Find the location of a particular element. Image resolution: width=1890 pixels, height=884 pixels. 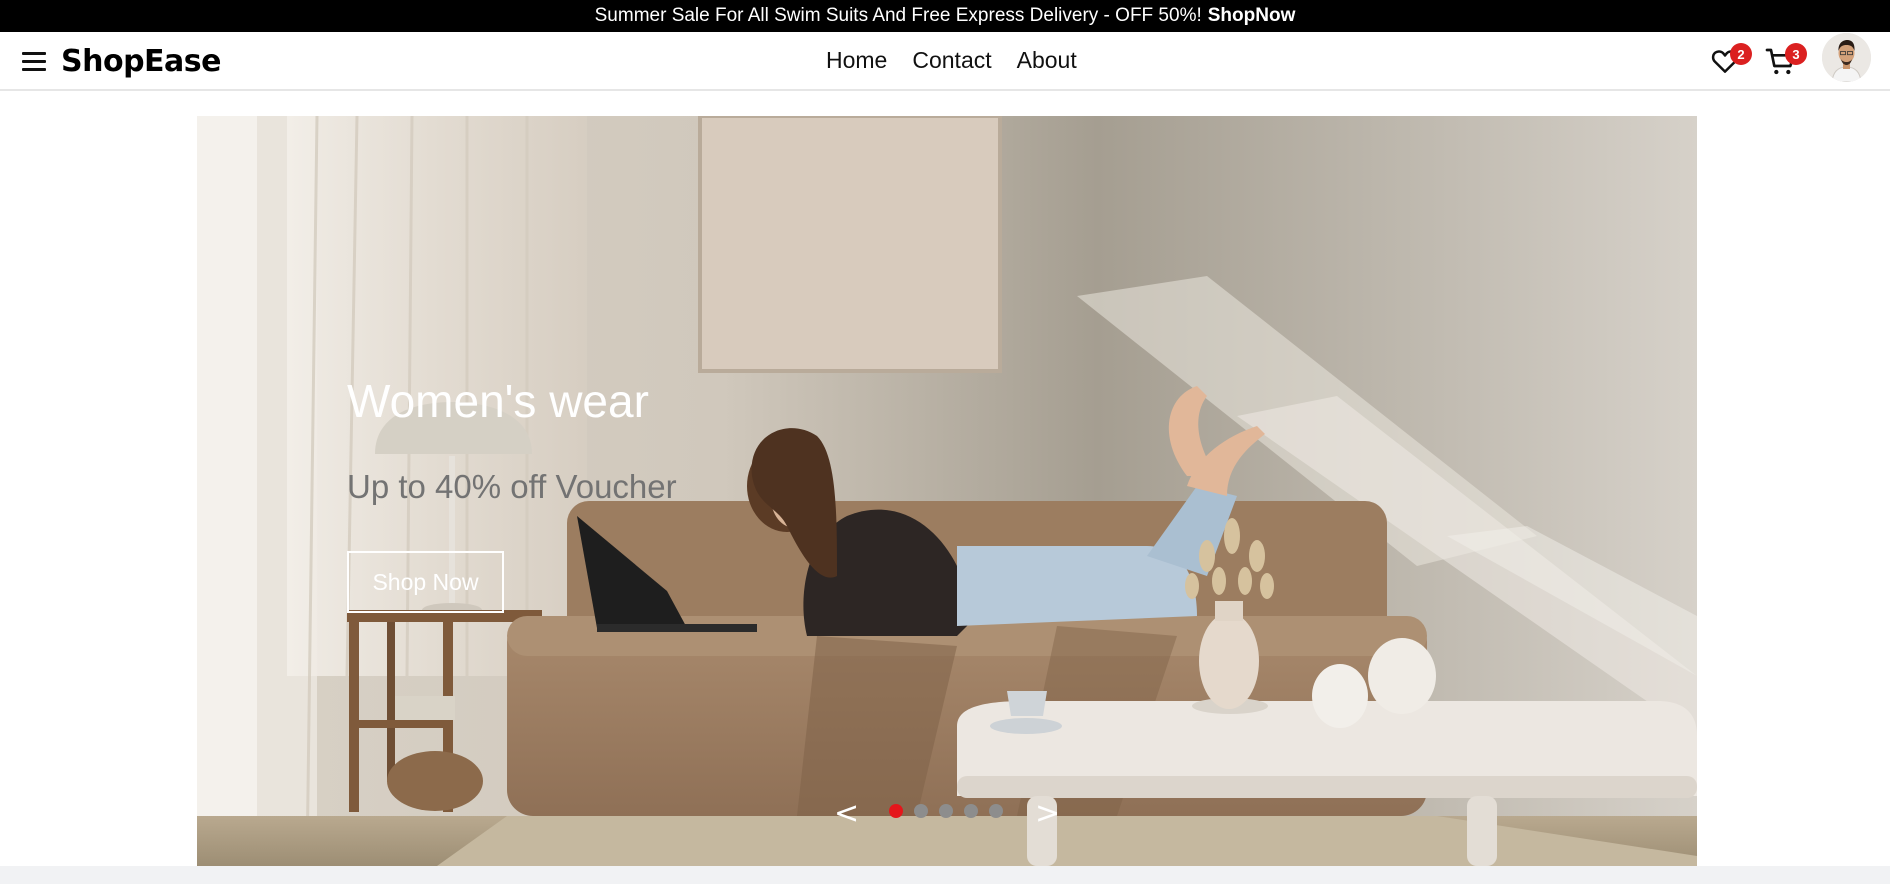

announcement-shop-now-link: ShopNow is located at coordinates (1252, 16).